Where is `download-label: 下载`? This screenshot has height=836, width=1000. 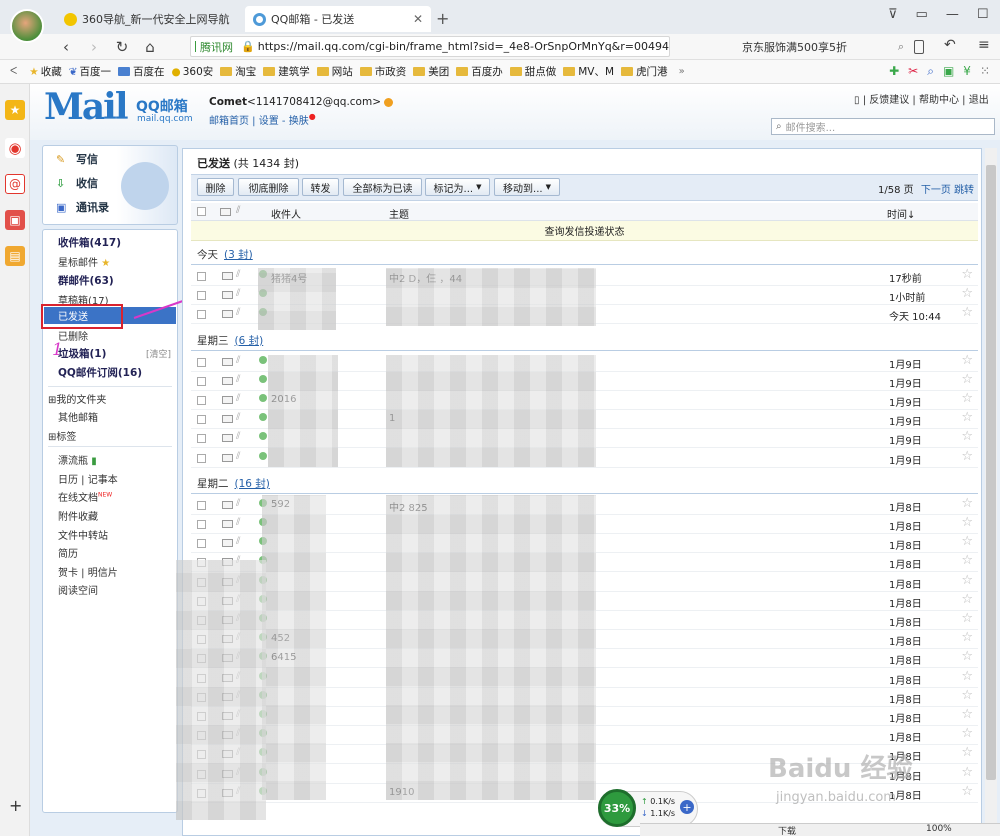 download-label: 下载 is located at coordinates (787, 830).